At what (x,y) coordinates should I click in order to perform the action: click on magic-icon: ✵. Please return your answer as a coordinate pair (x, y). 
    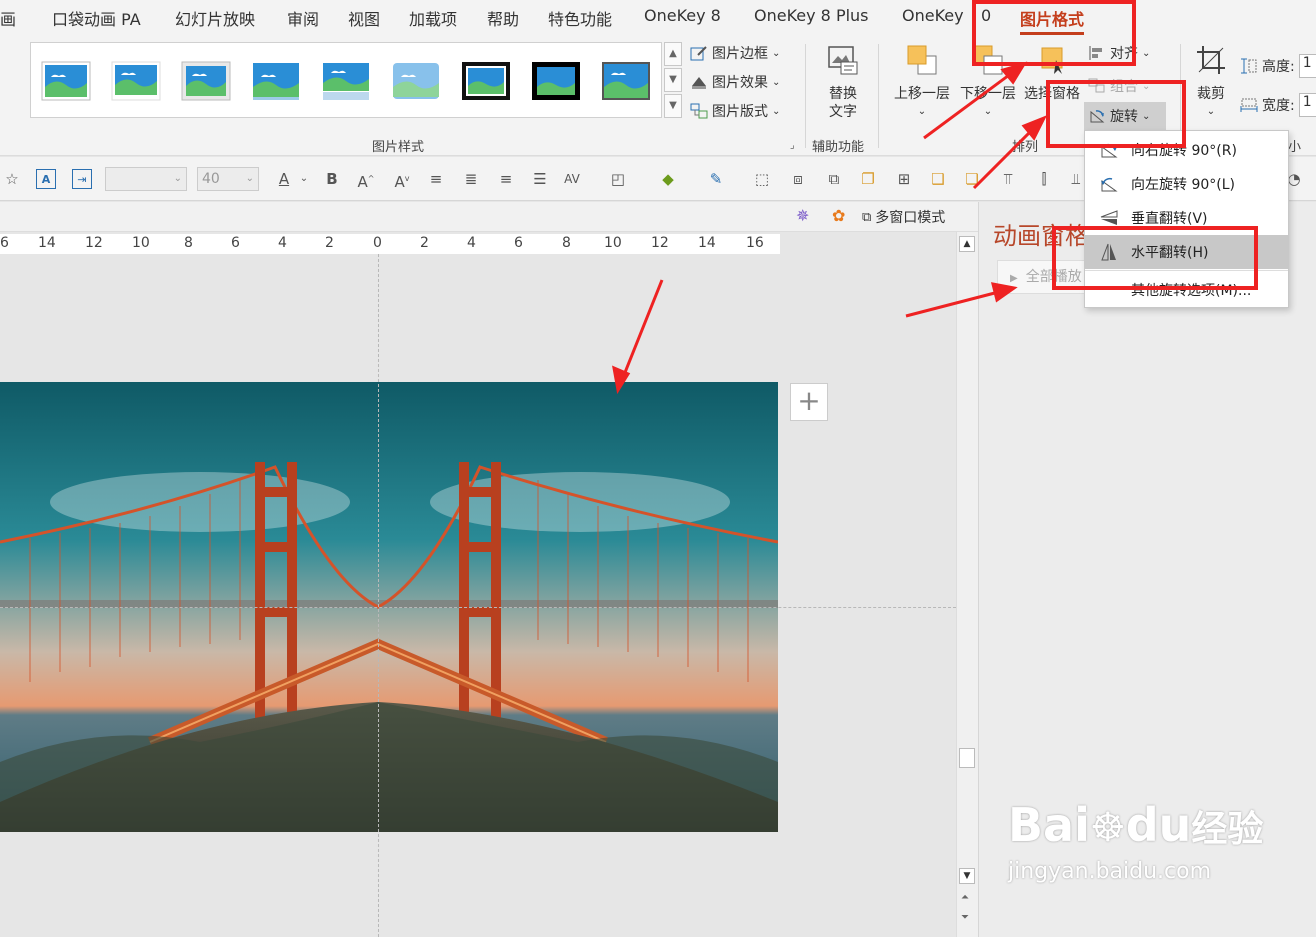
    Looking at the image, I should click on (802, 215).